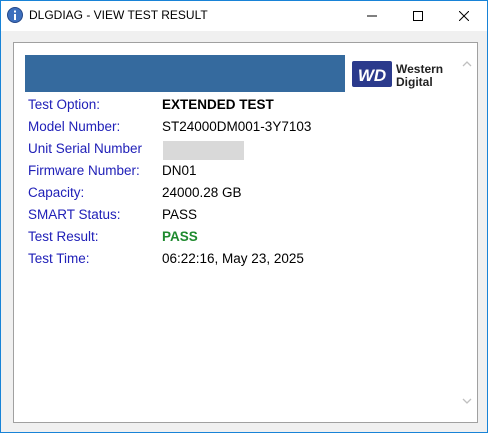 Image resolution: width=488 pixels, height=433 pixels. What do you see at coordinates (59, 258) in the screenshot?
I see `label-test-time: Test Time:` at bounding box center [59, 258].